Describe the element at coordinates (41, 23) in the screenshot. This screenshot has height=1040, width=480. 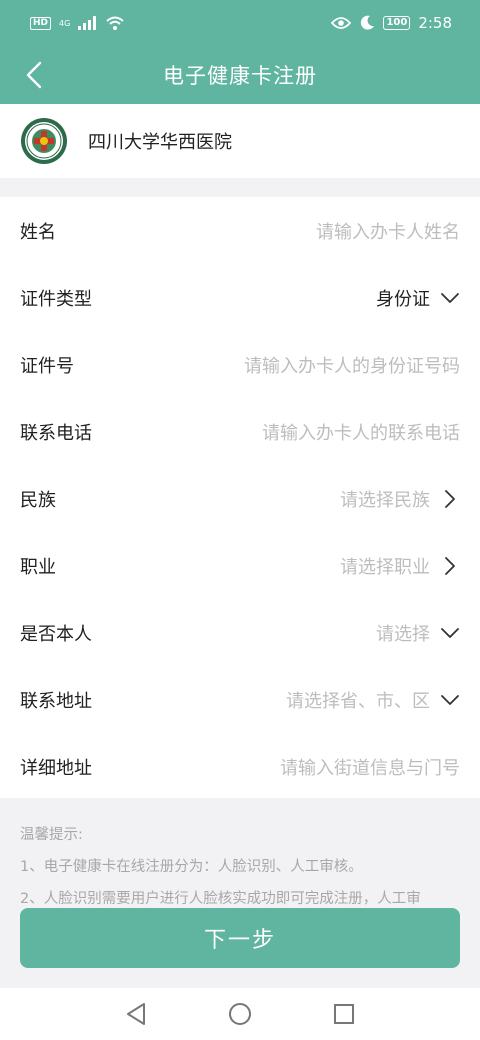
I see `hd-badge: HD` at that location.